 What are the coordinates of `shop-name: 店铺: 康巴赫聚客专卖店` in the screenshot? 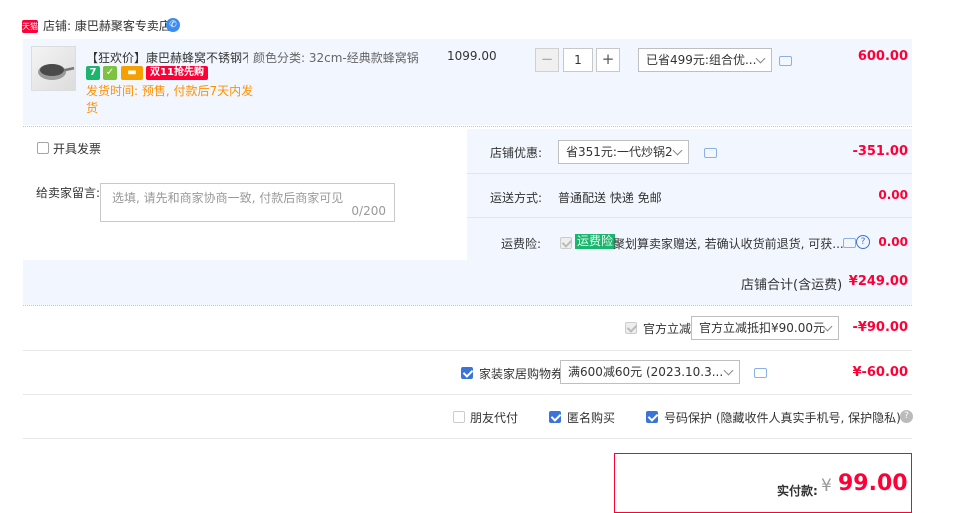 It's located at (107, 26).